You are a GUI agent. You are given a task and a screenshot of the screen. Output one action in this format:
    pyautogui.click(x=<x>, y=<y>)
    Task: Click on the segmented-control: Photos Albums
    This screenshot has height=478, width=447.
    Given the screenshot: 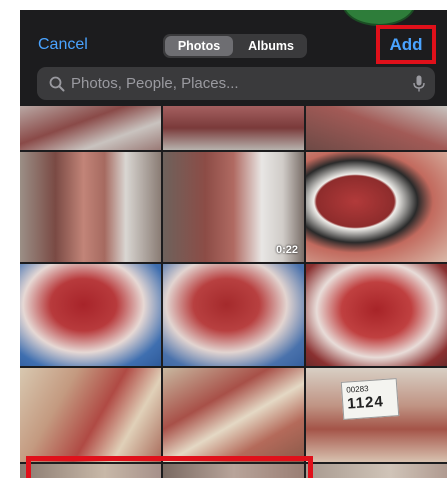 What is the action you would take?
    pyautogui.click(x=235, y=46)
    